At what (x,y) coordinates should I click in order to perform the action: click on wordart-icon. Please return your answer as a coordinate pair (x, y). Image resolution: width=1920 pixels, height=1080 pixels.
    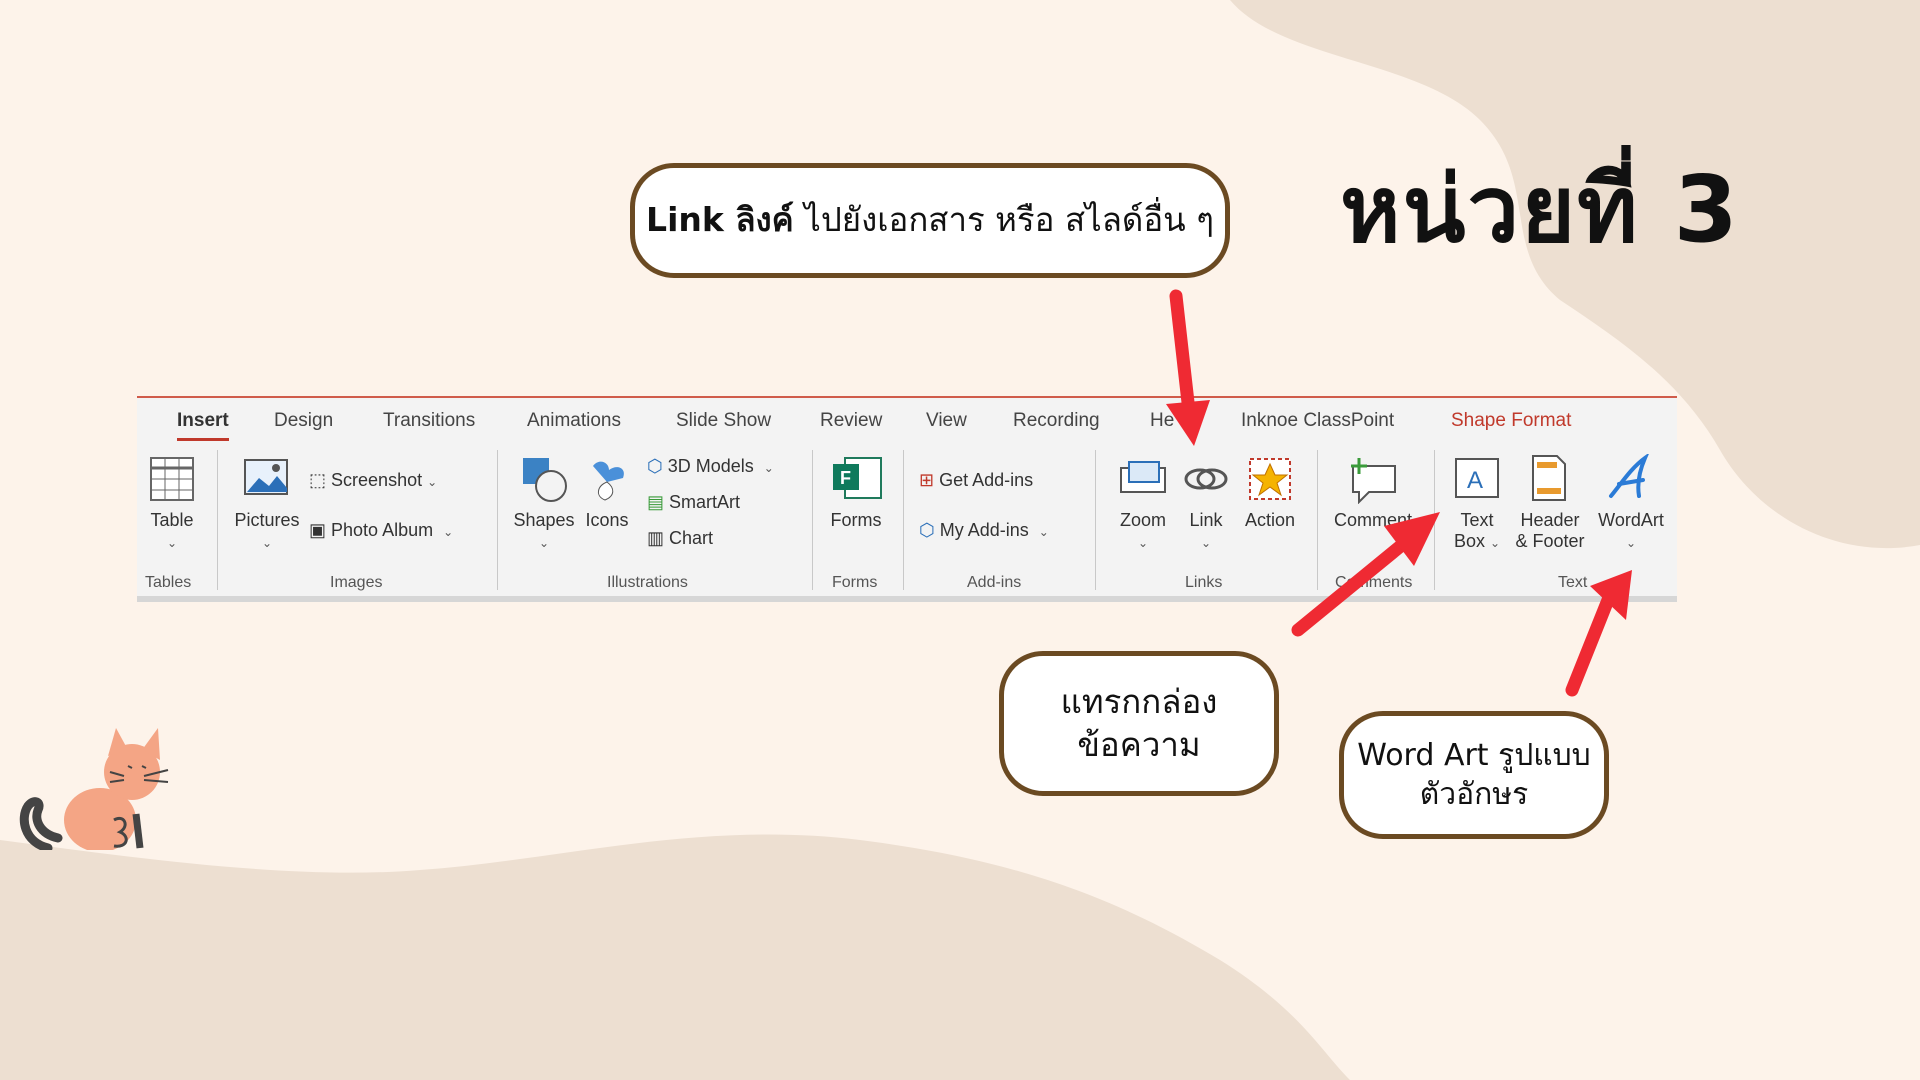
    Looking at the image, I should click on (1629, 478).